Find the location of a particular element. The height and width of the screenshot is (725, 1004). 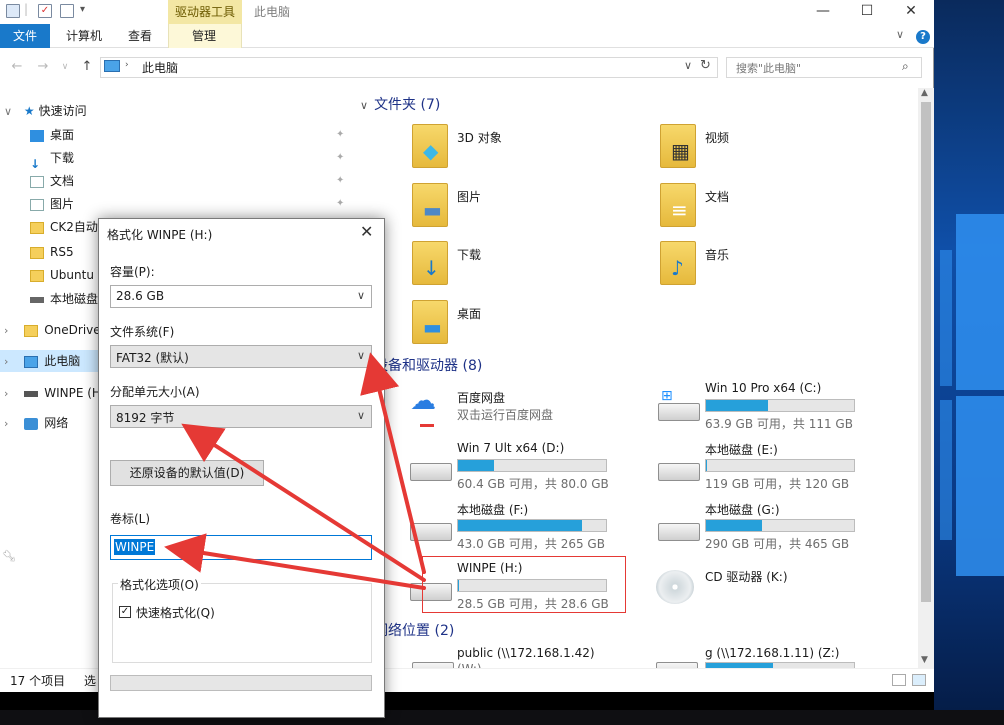

arrow-to-filesystem is located at coordinates (393, 463).